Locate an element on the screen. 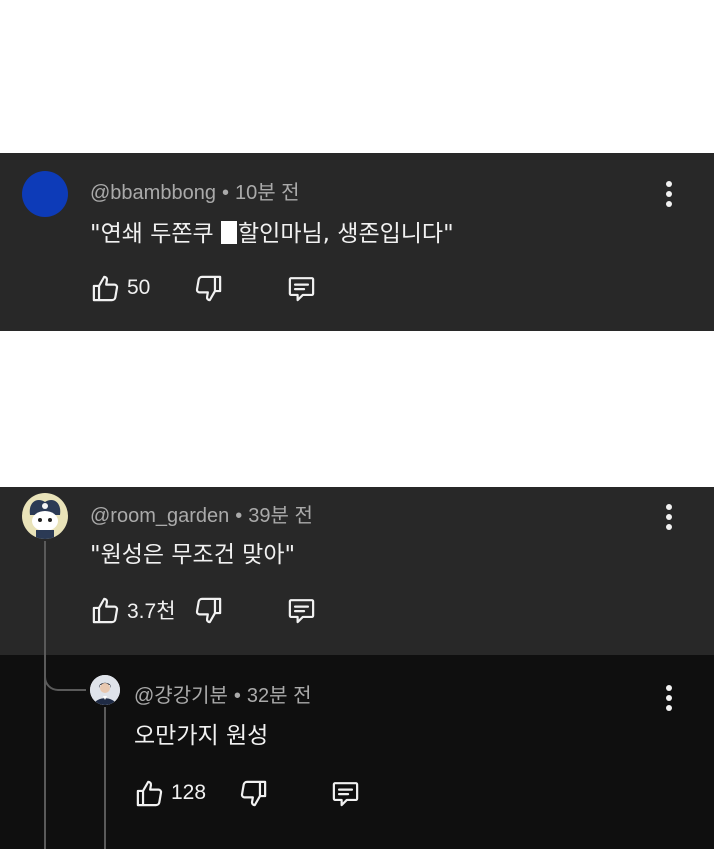 This screenshot has height=849, width=714. comment-text-part: "연쇄 두쫀쿠 is located at coordinates (156, 234).